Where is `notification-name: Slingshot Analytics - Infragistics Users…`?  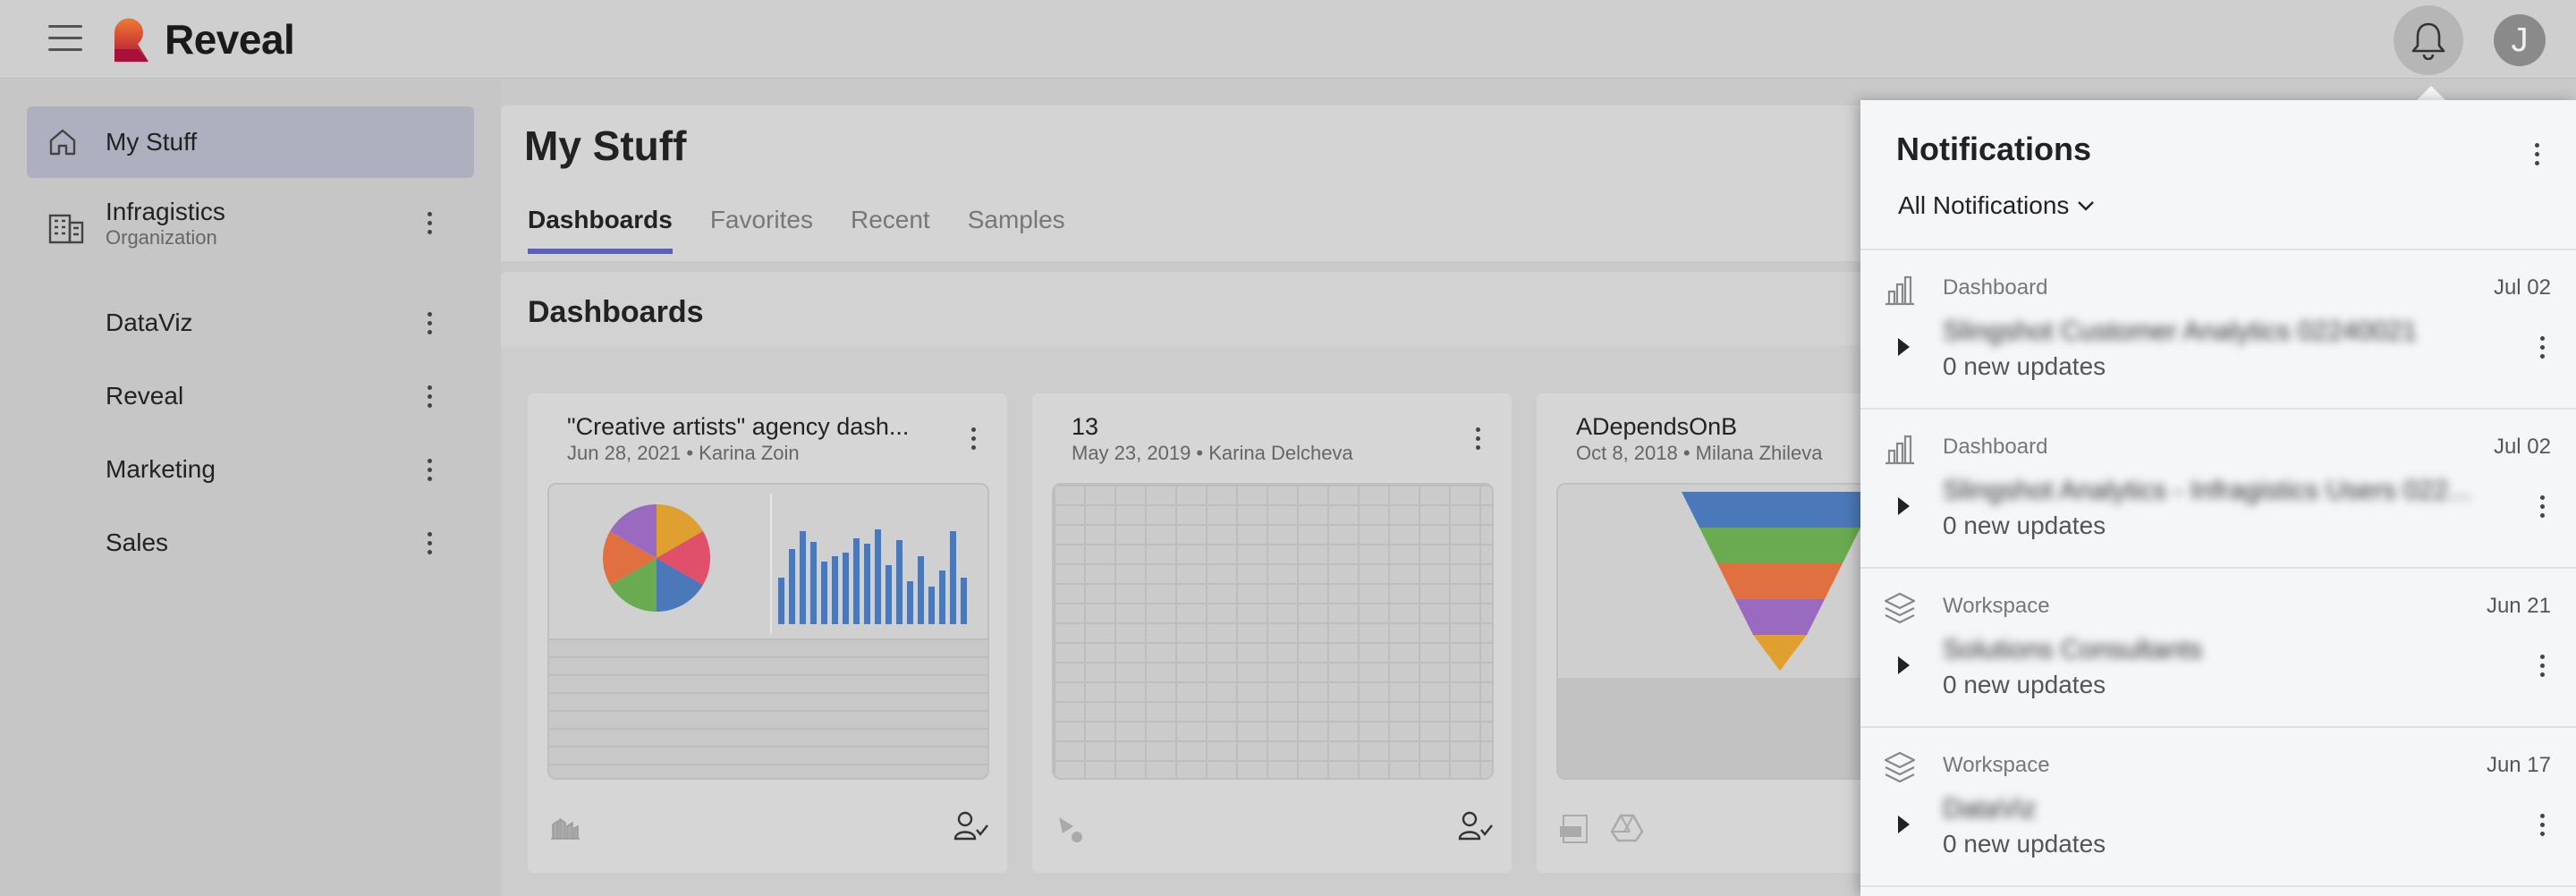
notification-name: Slingshot Analytics - Infragistics Users… is located at coordinates (2207, 490).